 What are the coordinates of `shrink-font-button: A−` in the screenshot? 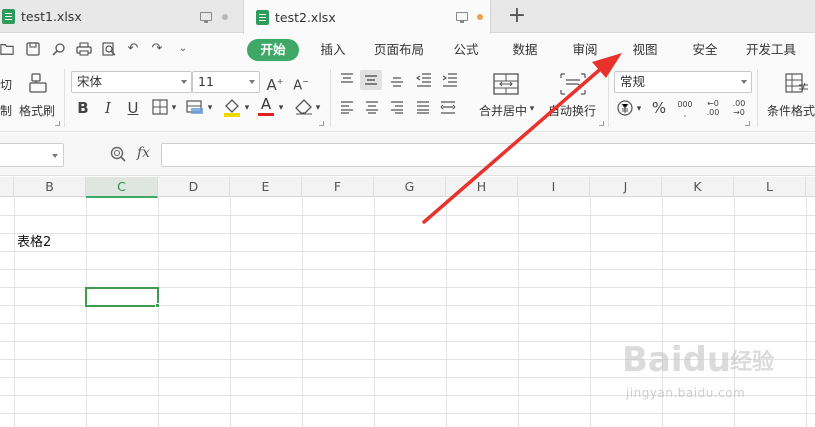 It's located at (301, 83).